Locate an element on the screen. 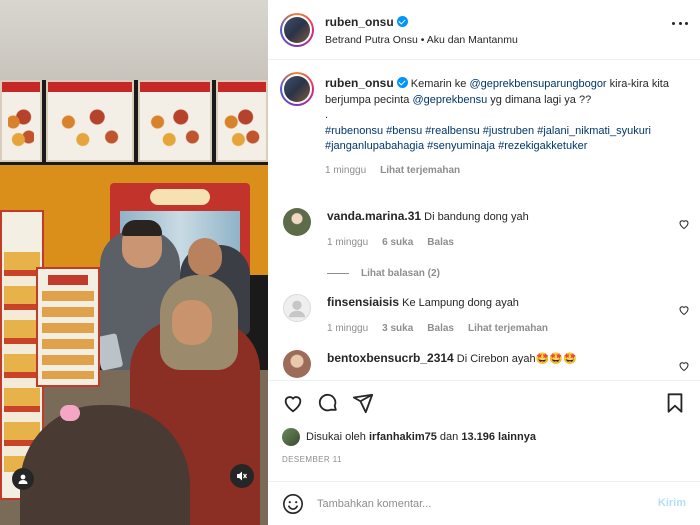 This screenshot has width=700, height=525. view-replies-link: Lihat balasan (2) is located at coordinates (383, 273).